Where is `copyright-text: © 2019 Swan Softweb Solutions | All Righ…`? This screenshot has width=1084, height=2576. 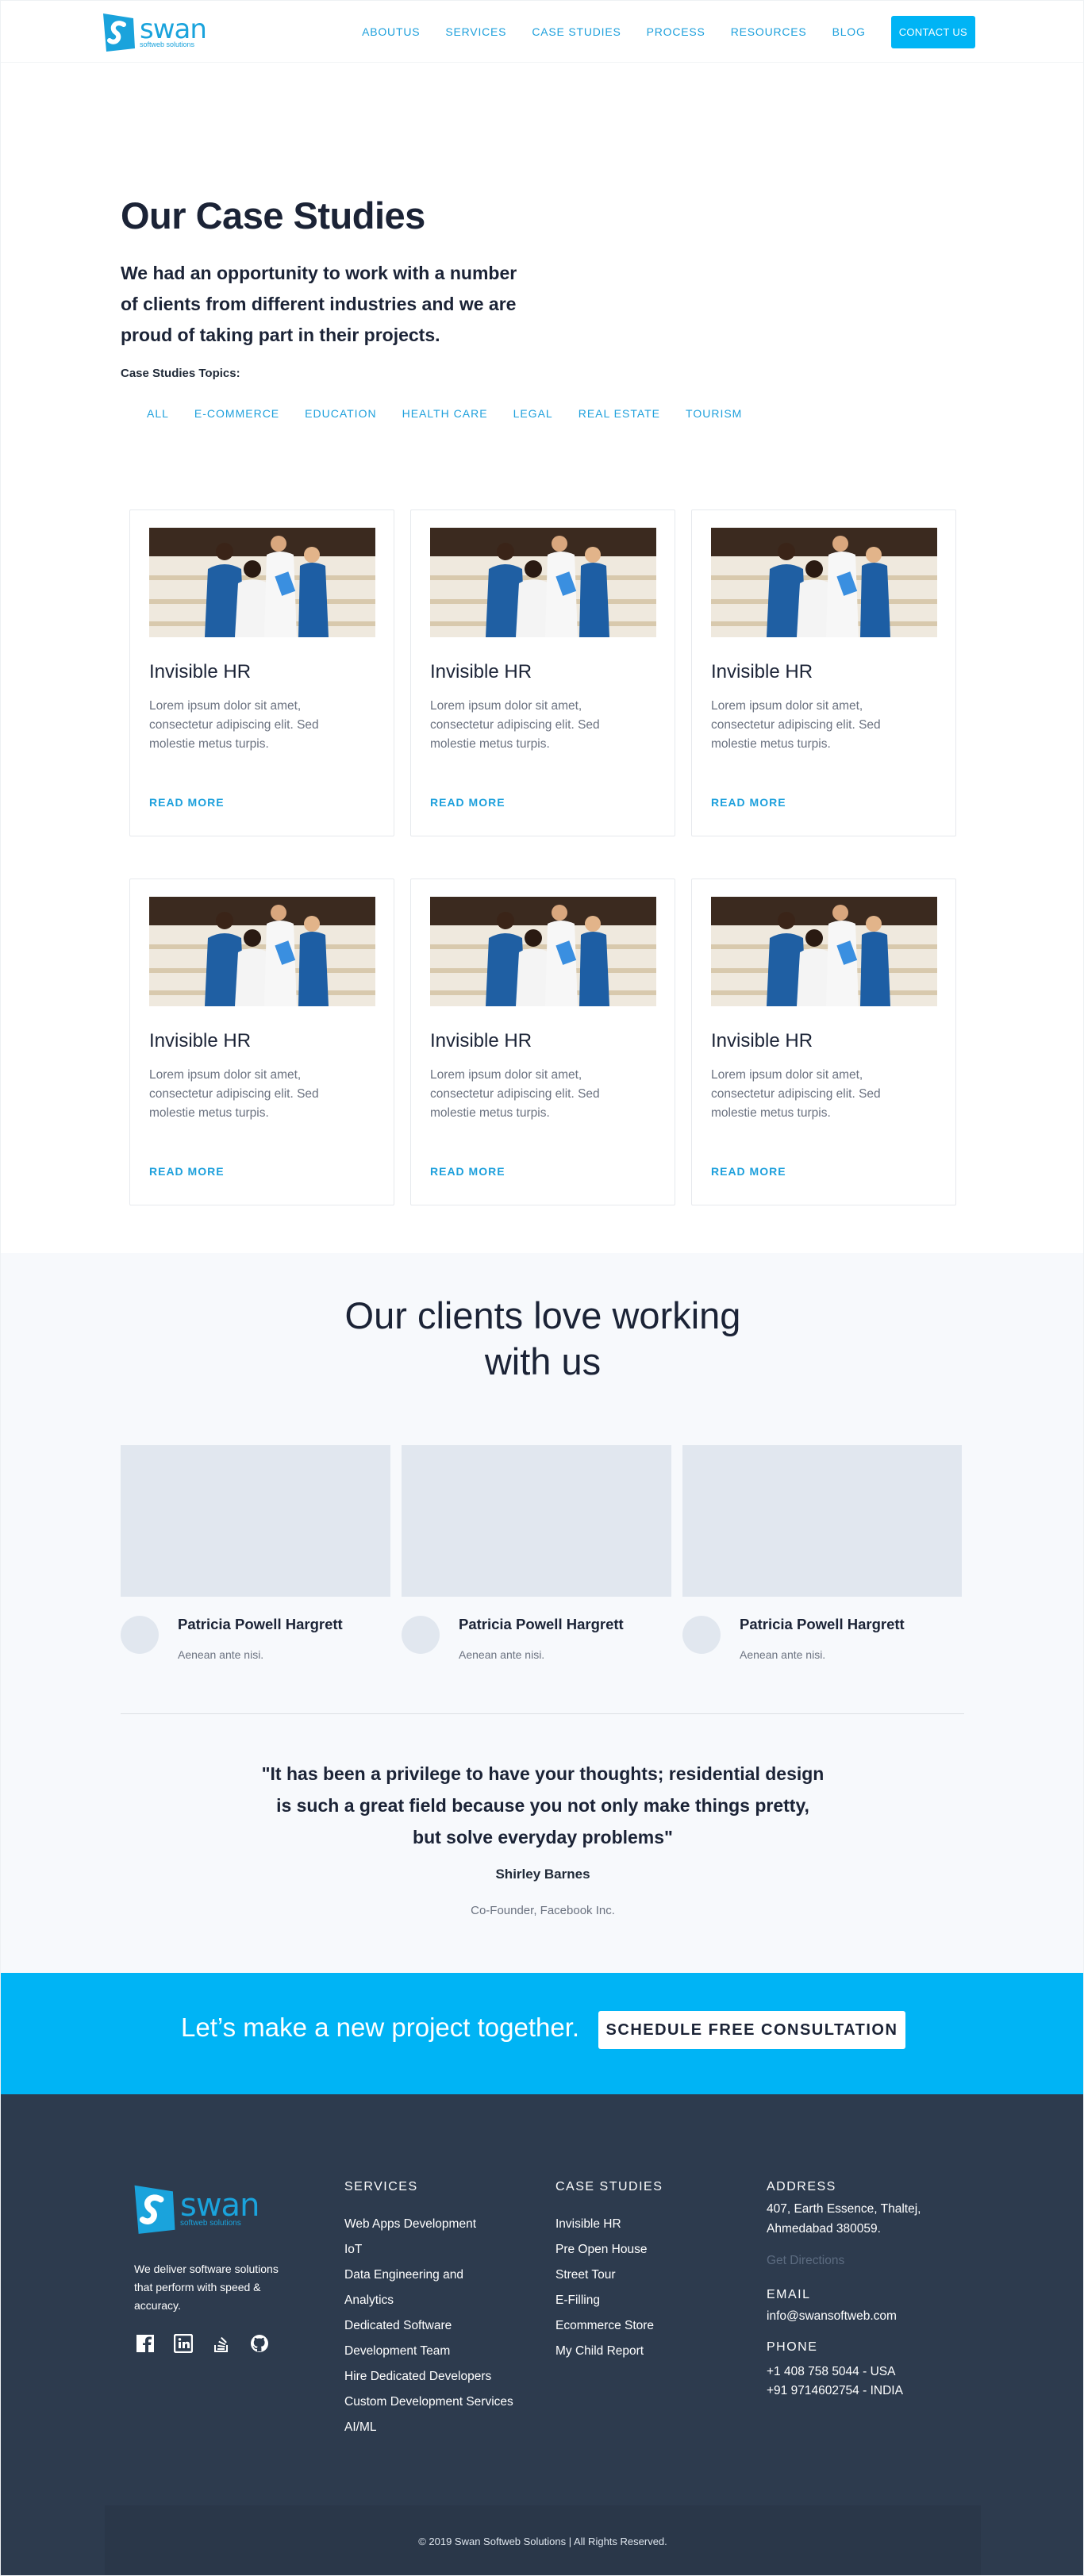 copyright-text: © 2019 Swan Softweb Solutions | All Righ… is located at coordinates (542, 2541).